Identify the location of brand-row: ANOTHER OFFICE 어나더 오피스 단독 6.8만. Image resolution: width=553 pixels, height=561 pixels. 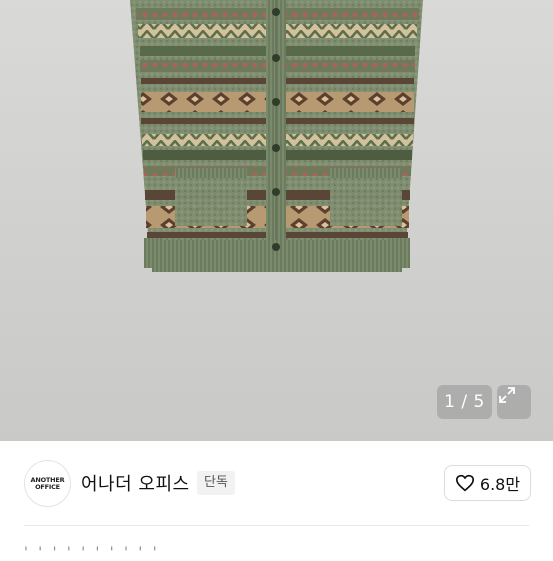
(276, 483).